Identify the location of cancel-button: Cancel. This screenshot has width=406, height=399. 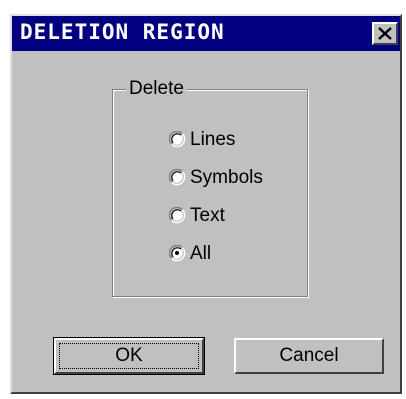
(309, 356).